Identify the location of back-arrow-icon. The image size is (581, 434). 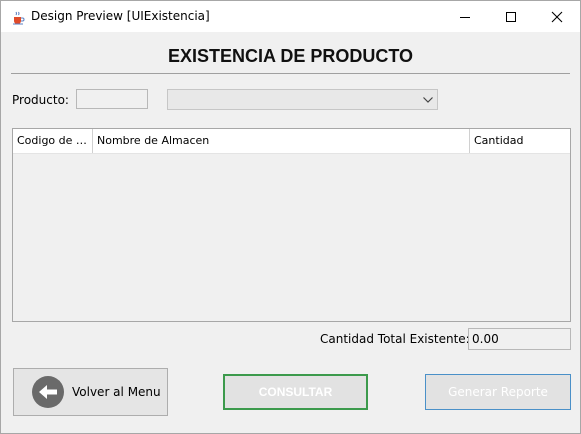
(48, 392).